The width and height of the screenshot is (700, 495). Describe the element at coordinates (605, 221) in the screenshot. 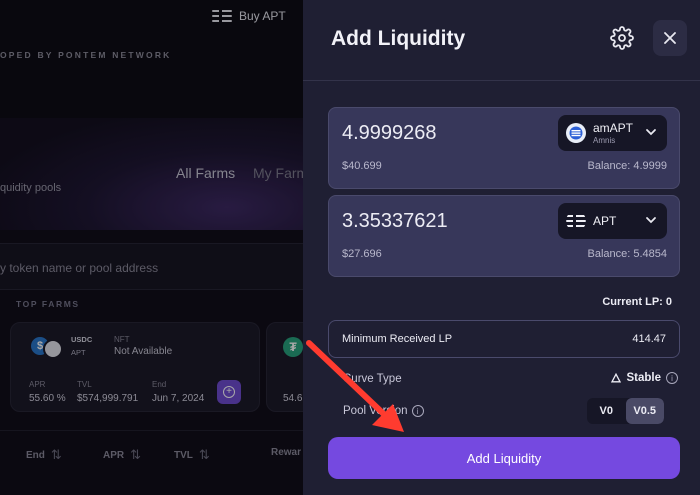

I see `token-symbol: APT` at that location.